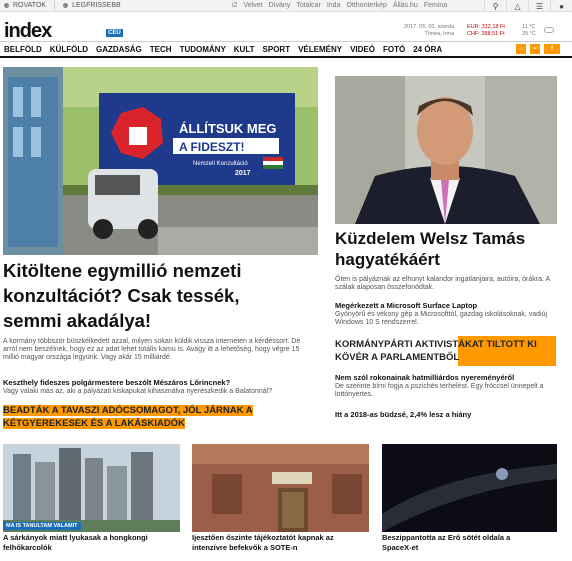  Describe the element at coordinates (234, 5) in the screenshot. I see `site-link: i2` at that location.